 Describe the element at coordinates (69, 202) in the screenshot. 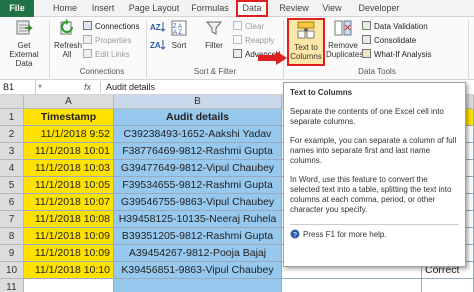

I see `cell-a6: 11/1/2018 10:07` at that location.